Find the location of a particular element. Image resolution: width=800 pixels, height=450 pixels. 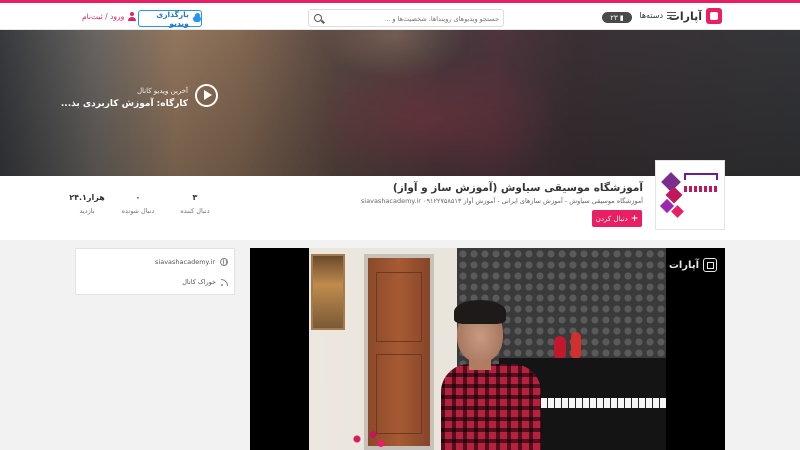

categories-label: دسته‌ها is located at coordinates (651, 15).